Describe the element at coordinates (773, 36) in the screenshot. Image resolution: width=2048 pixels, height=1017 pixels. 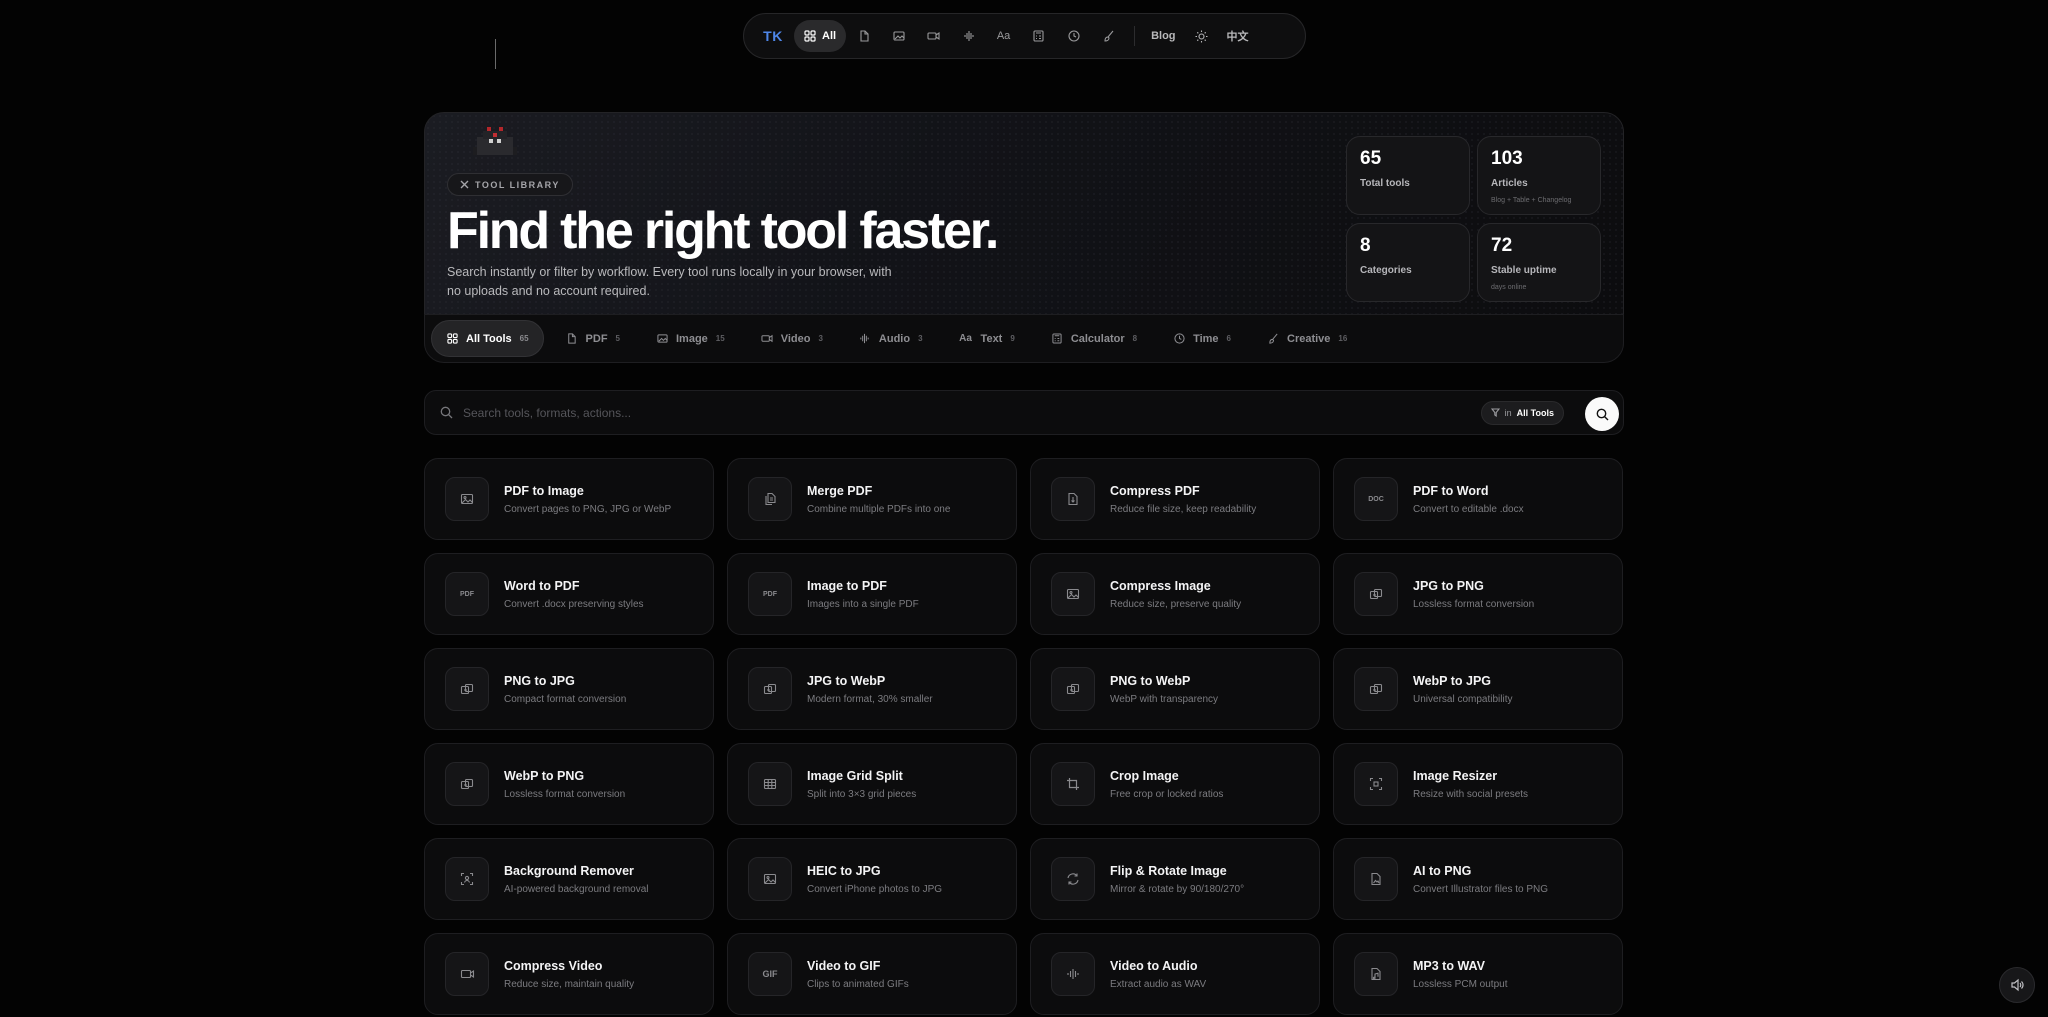
I see `site-logo: TK` at that location.